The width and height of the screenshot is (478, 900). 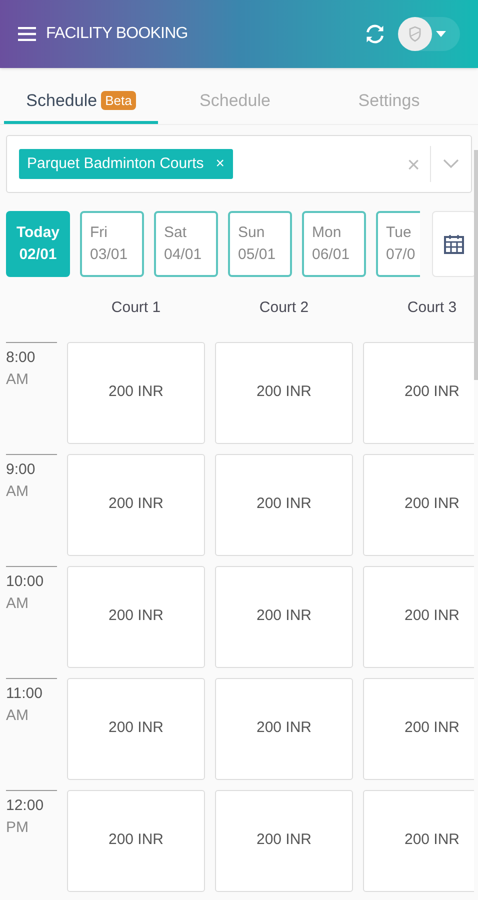 I want to click on menu-icon, so click(x=27, y=34).